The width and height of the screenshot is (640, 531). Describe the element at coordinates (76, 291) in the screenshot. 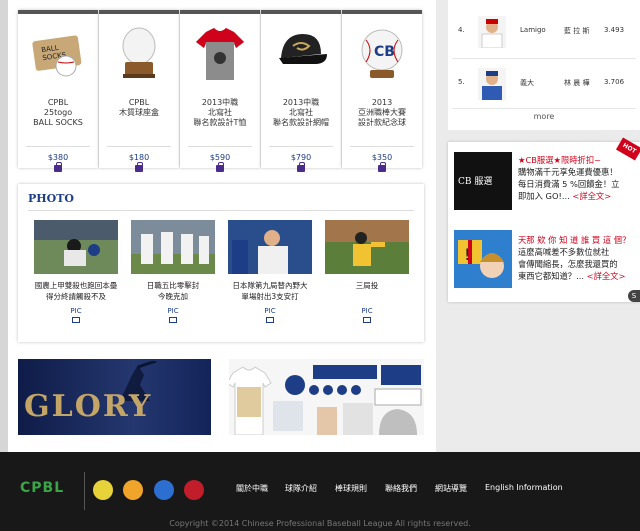

I see `photo-caption: 國農上甲雙殺也跑回本壘 得分終請觸殺不及` at that location.